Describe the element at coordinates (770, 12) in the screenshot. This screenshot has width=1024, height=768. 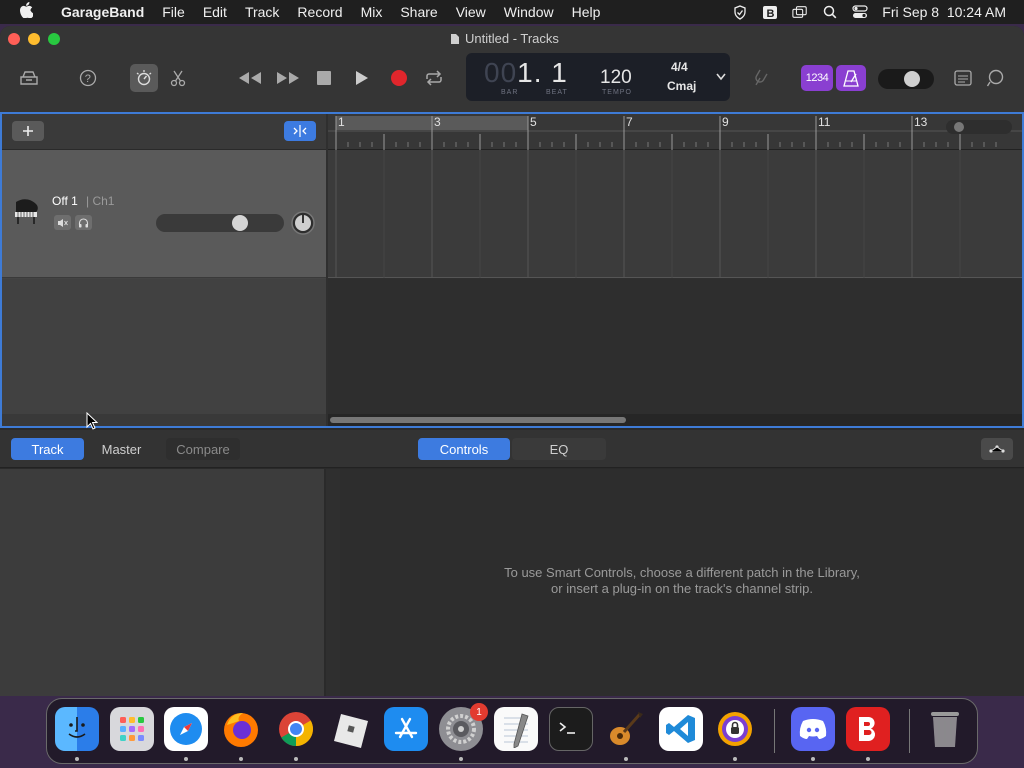
I see `bitdefender-menu-icon: B` at that location.